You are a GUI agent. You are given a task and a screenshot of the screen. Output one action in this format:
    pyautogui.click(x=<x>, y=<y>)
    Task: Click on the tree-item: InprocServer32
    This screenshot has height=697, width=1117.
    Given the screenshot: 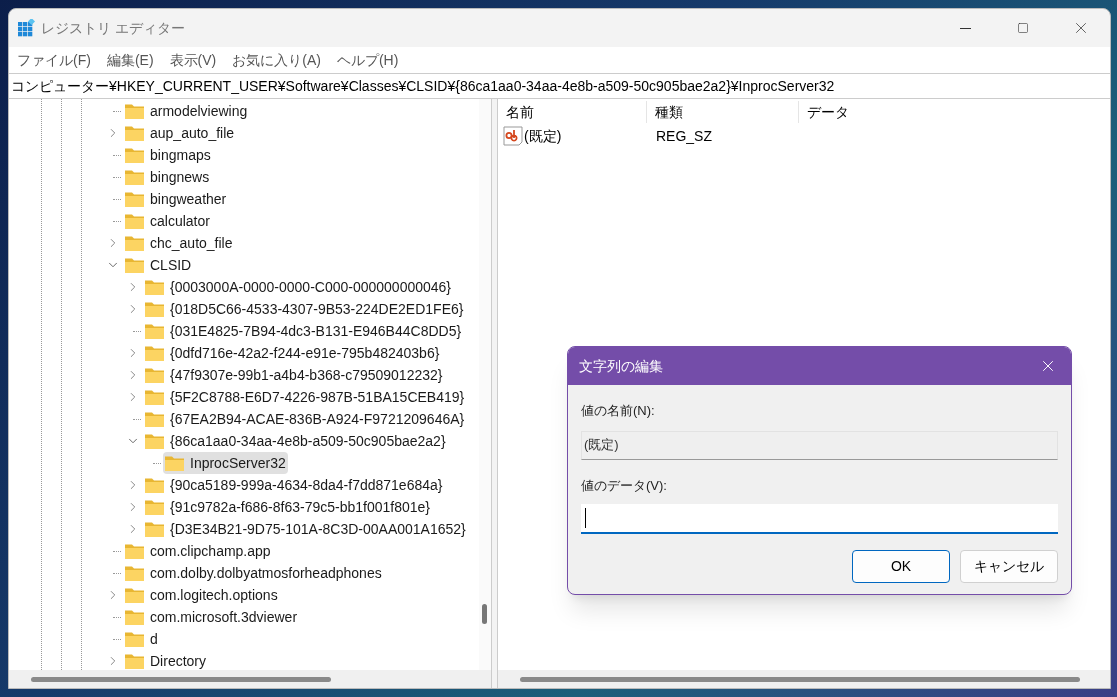 What is the action you would take?
    pyautogui.click(x=225, y=463)
    